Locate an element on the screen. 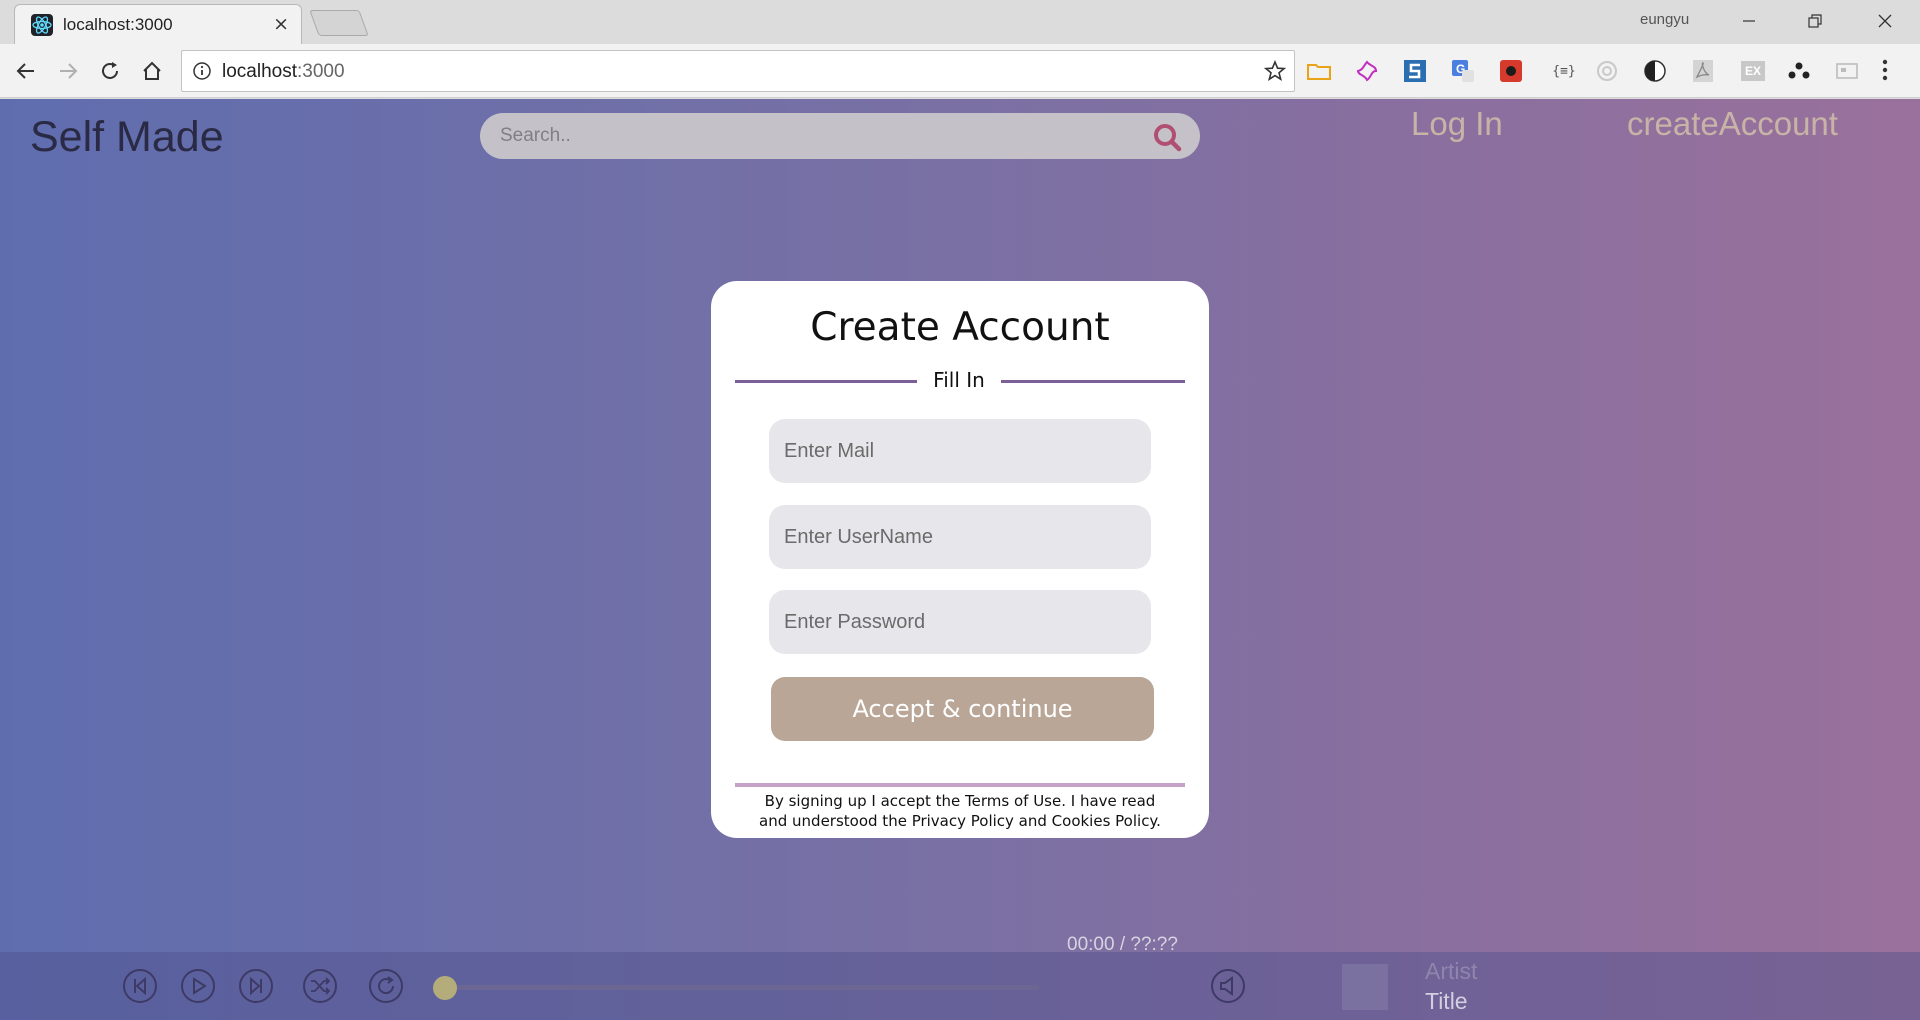 The image size is (1920, 1020). repeat-icon is located at coordinates (386, 986).